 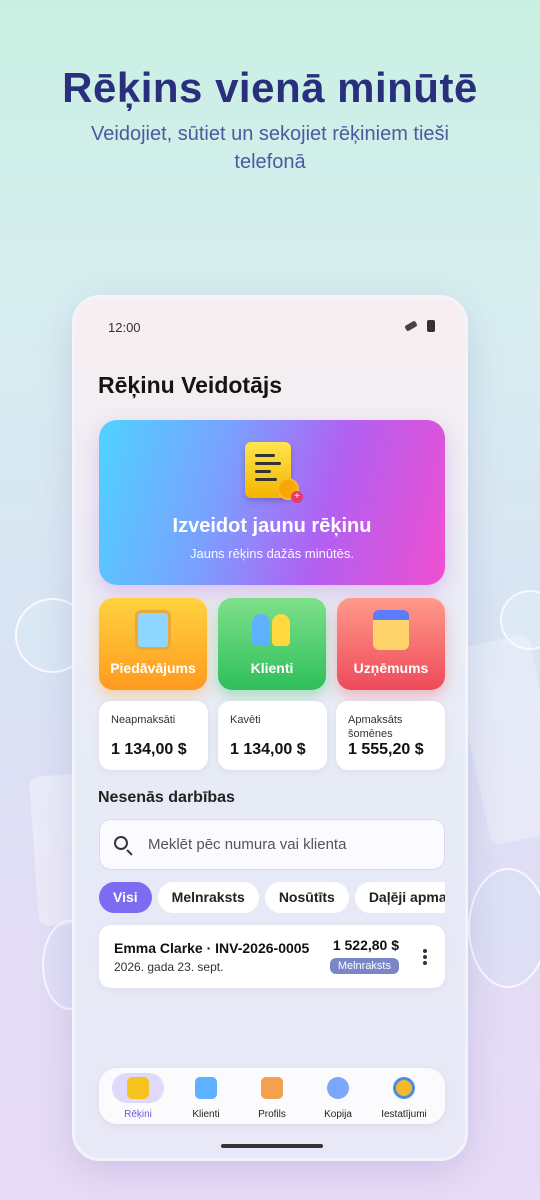 What do you see at coordinates (245, 720) in the screenshot?
I see `stat-label: Kavēti` at bounding box center [245, 720].